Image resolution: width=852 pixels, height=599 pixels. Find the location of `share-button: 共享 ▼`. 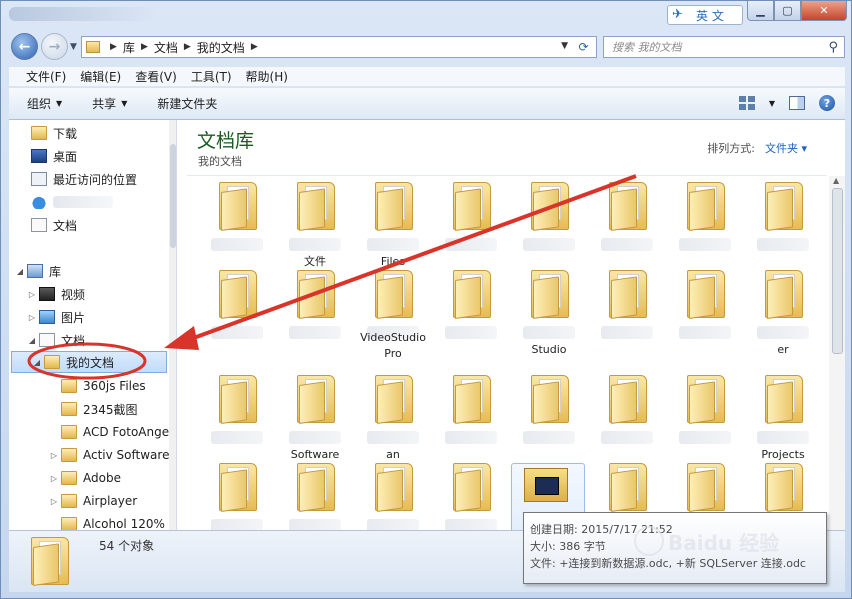

share-button: 共享 ▼ is located at coordinates (109, 103).